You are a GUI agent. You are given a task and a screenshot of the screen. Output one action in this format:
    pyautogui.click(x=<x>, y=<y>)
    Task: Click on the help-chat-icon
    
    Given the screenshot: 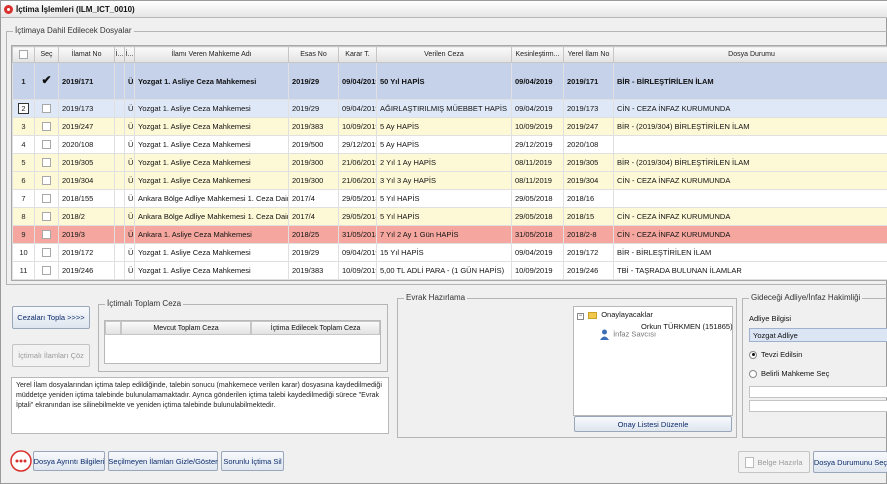 What is the action you would take?
    pyautogui.click(x=21, y=461)
    